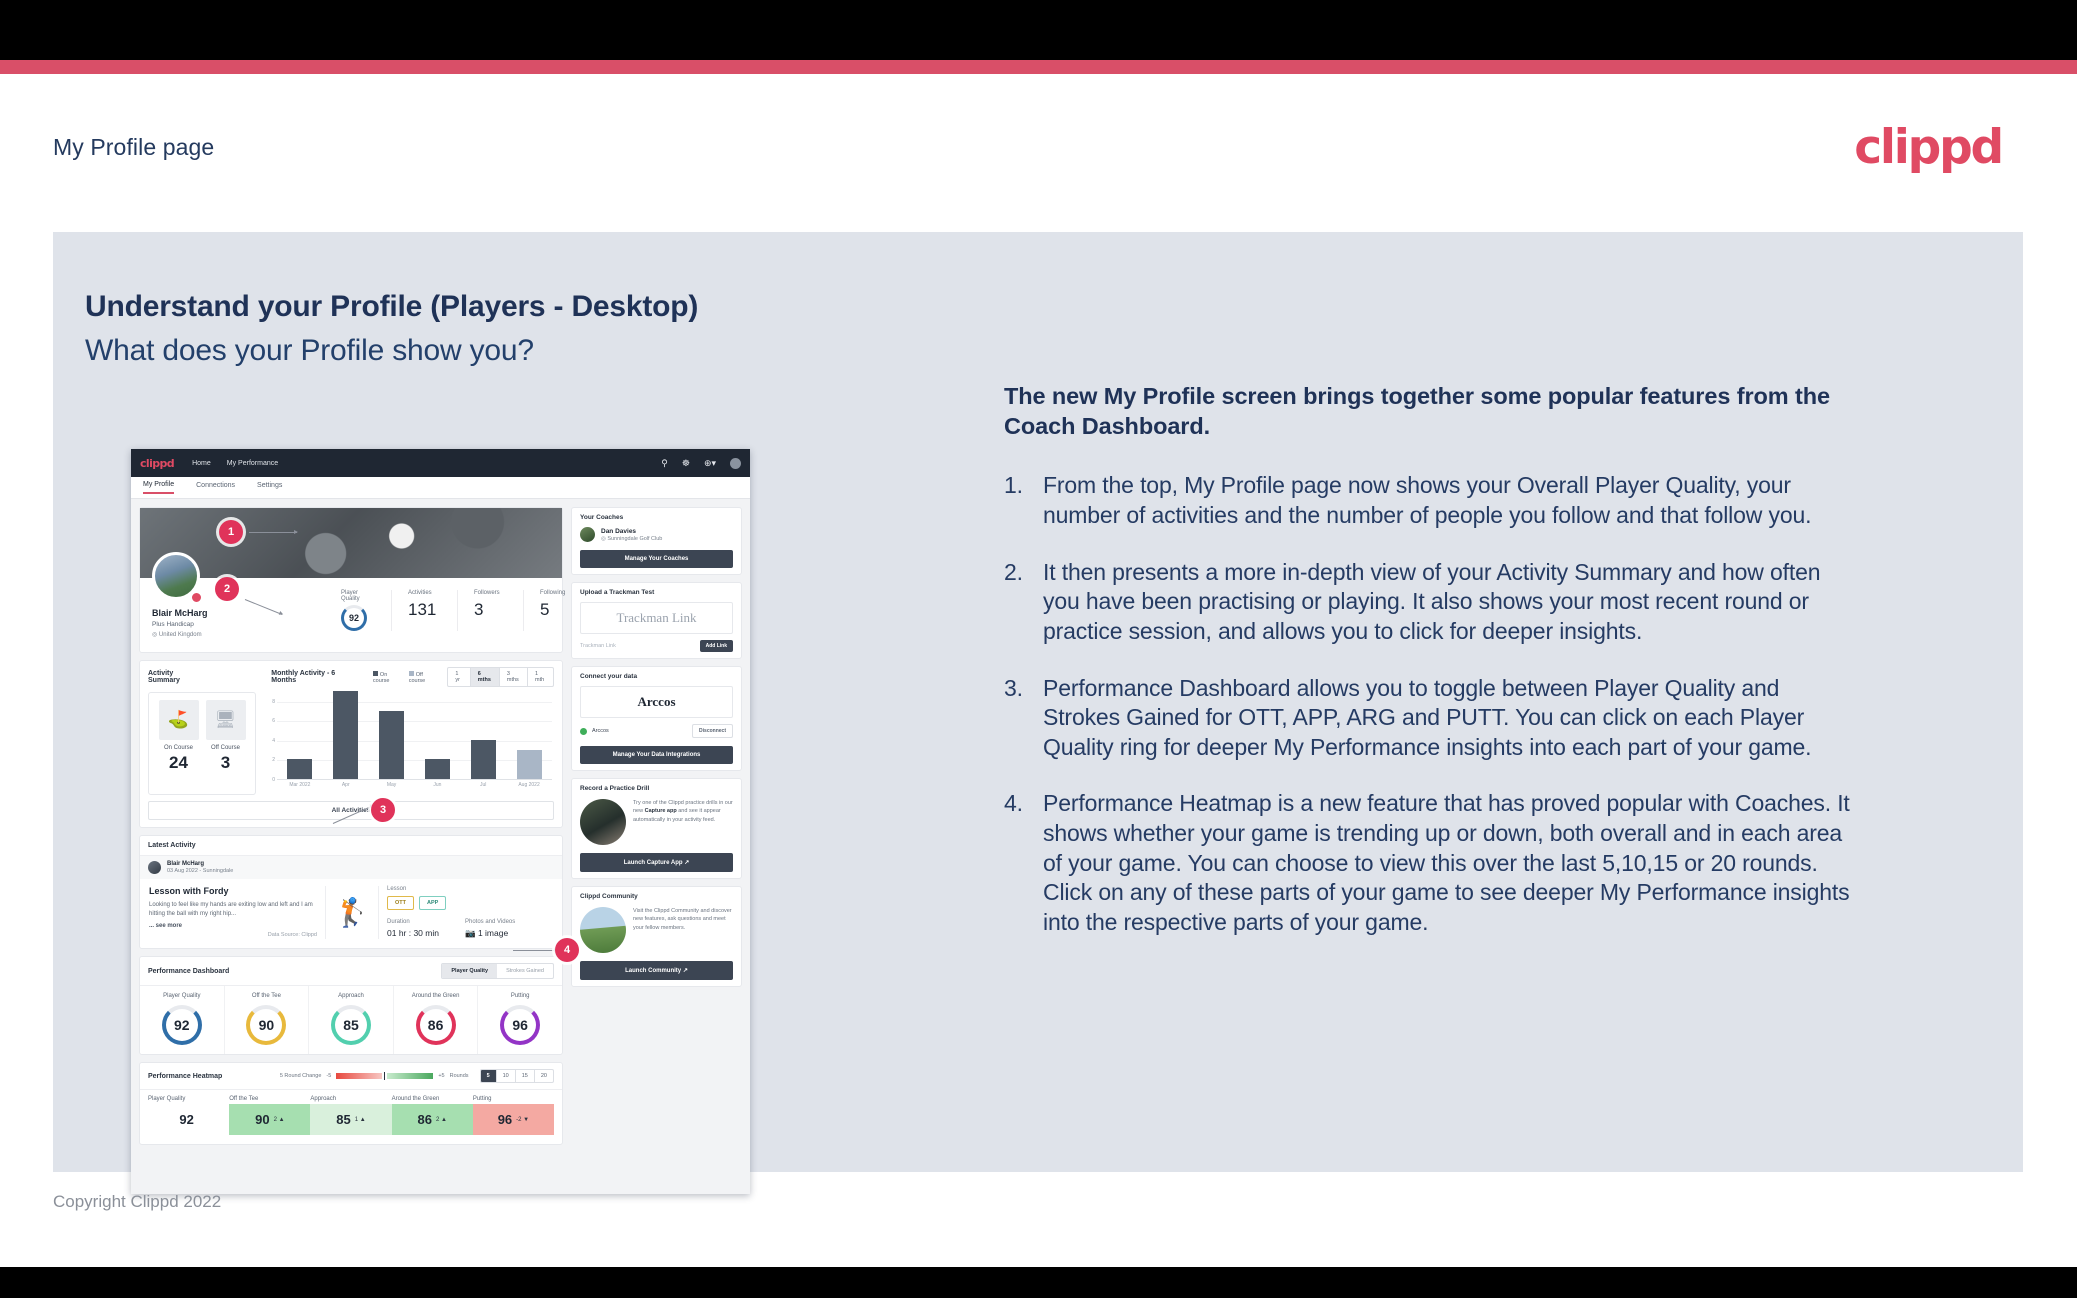 The width and height of the screenshot is (2077, 1298). Describe the element at coordinates (270, 1119) in the screenshot. I see `heatmap-cell-off-the-tee: 90 2 ▲` at that location.